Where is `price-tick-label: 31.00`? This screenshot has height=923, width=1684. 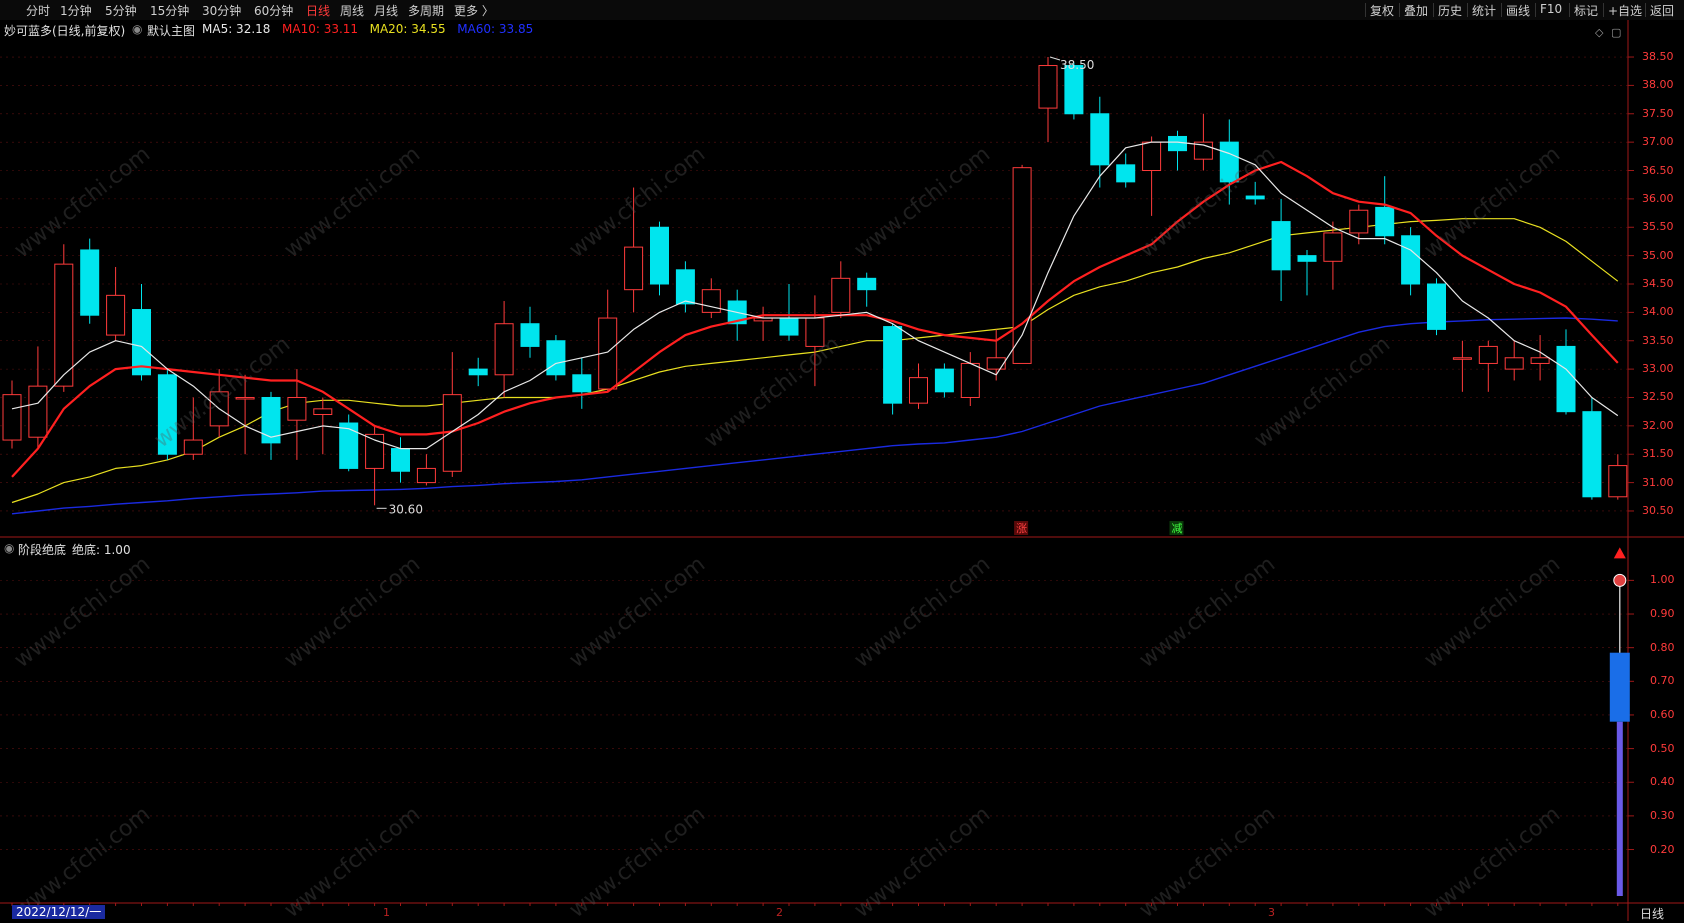
price-tick-label: 31.00 is located at coordinates (1658, 482).